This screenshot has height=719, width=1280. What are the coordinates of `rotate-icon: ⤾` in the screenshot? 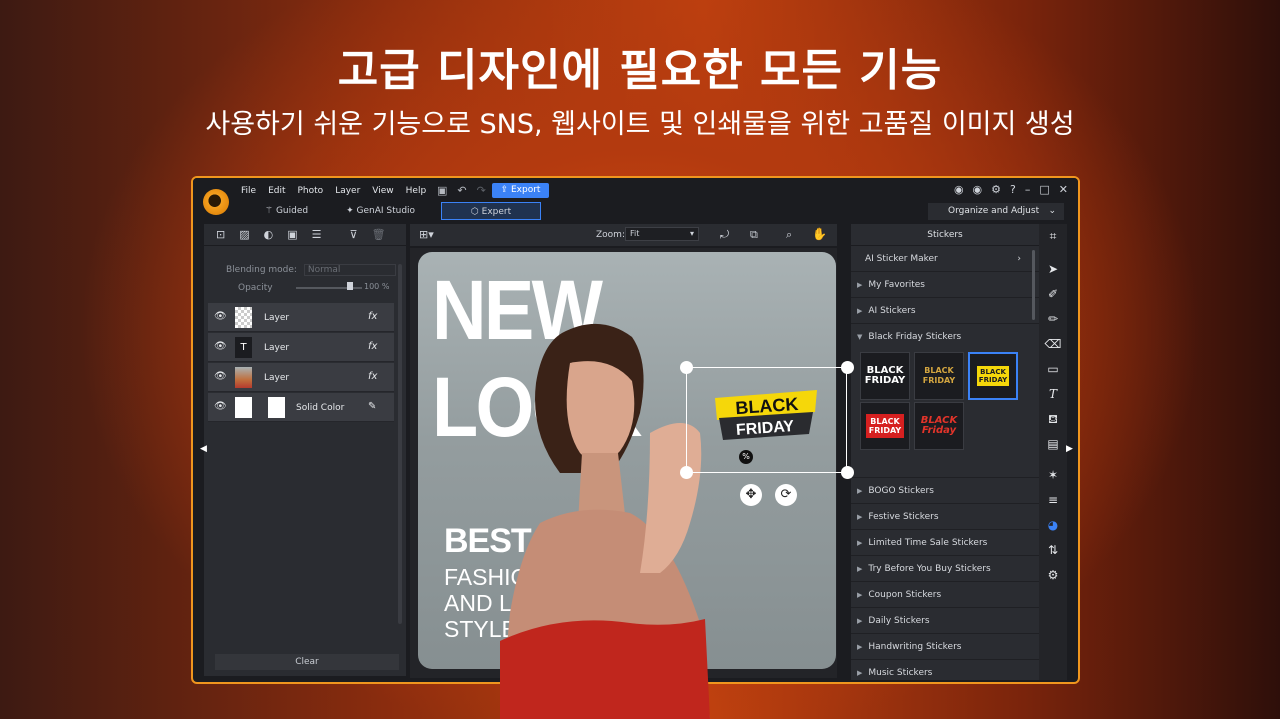 It's located at (724, 235).